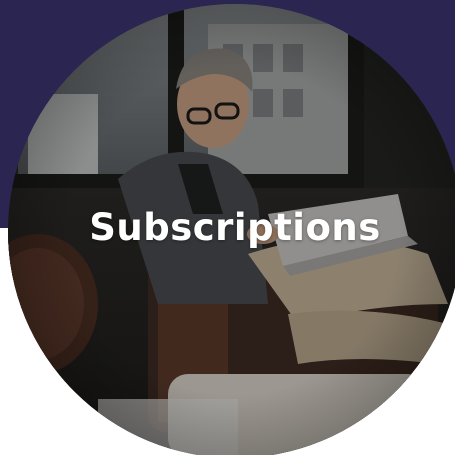 The height and width of the screenshot is (455, 455). What do you see at coordinates (235, 227) in the screenshot?
I see `card-title: Subscriptions` at bounding box center [235, 227].